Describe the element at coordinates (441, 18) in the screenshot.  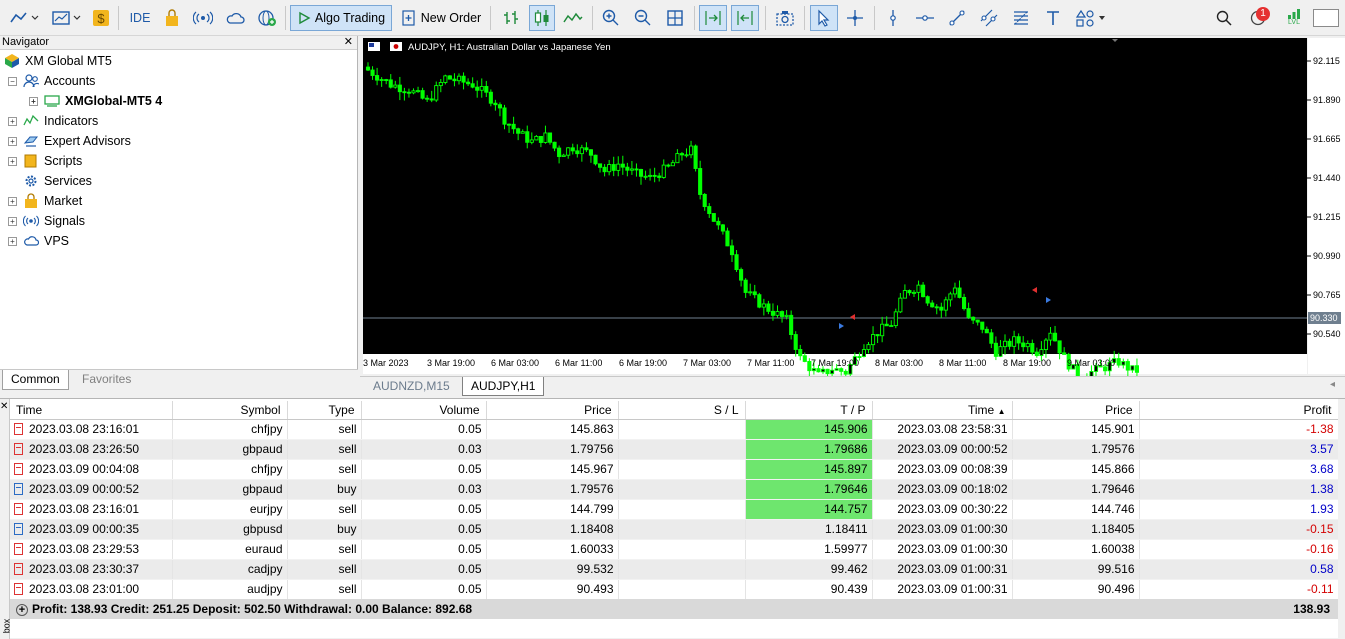
I see `new-order-button: New Order` at that location.